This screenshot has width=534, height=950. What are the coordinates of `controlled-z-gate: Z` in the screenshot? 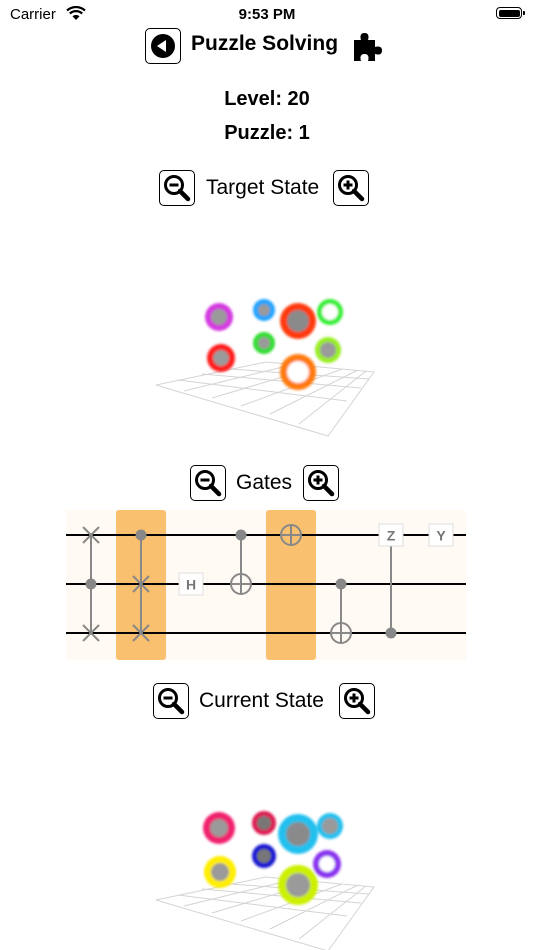 It's located at (391, 581).